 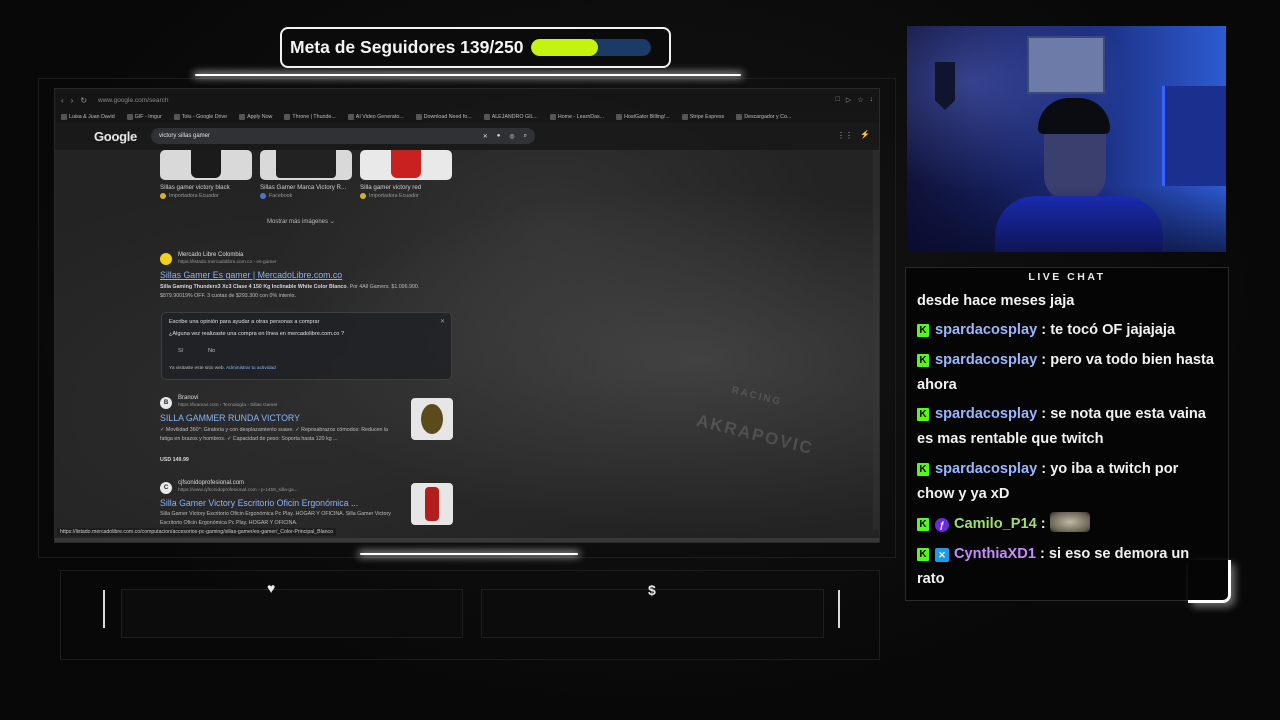 What do you see at coordinates (211, 351) in the screenshot?
I see `feedback-no-button: No` at bounding box center [211, 351].